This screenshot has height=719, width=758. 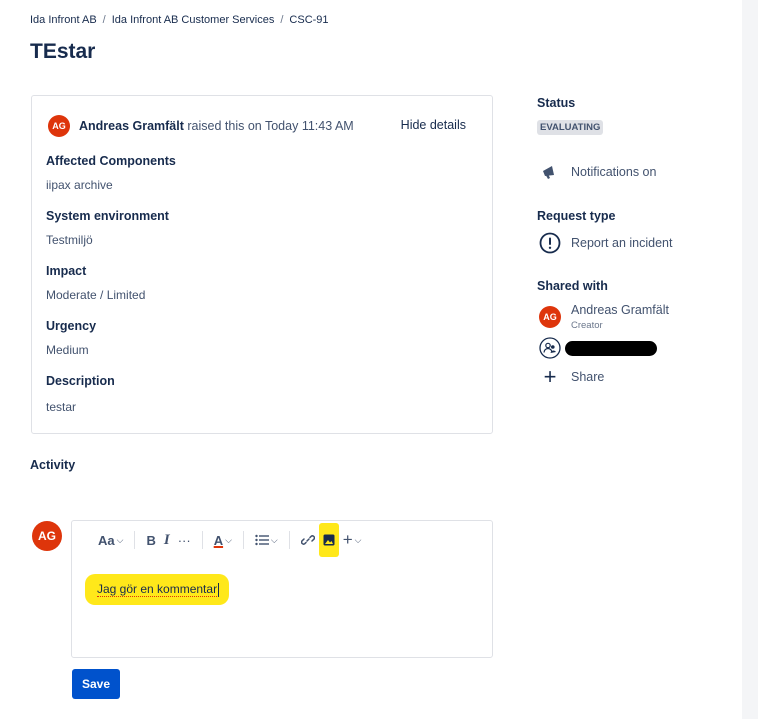 I want to click on field-value: Moderate / Limited, so click(x=96, y=295).